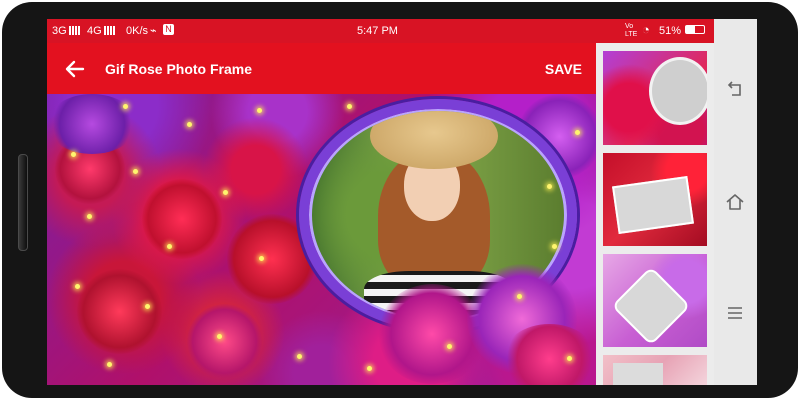  I want to click on save-button: SAVE, so click(563, 69).